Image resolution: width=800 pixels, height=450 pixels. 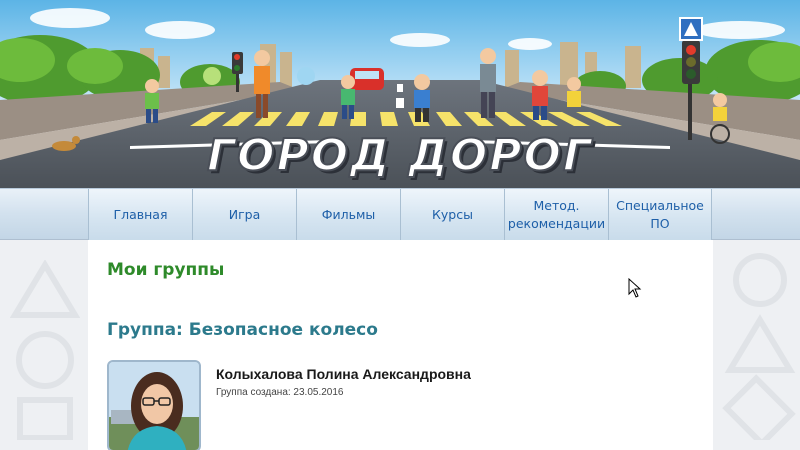 I want to click on nav-item-films: Фильмы, so click(x=348, y=215).